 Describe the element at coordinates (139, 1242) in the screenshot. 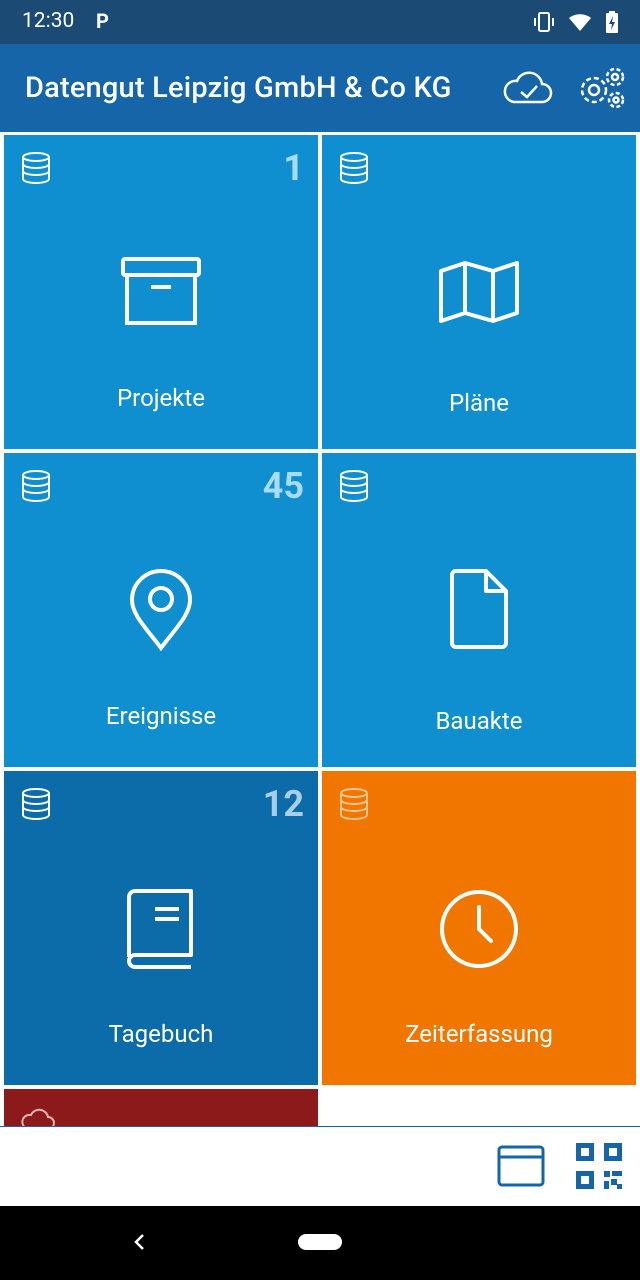

I see `back-chevron-icon` at that location.